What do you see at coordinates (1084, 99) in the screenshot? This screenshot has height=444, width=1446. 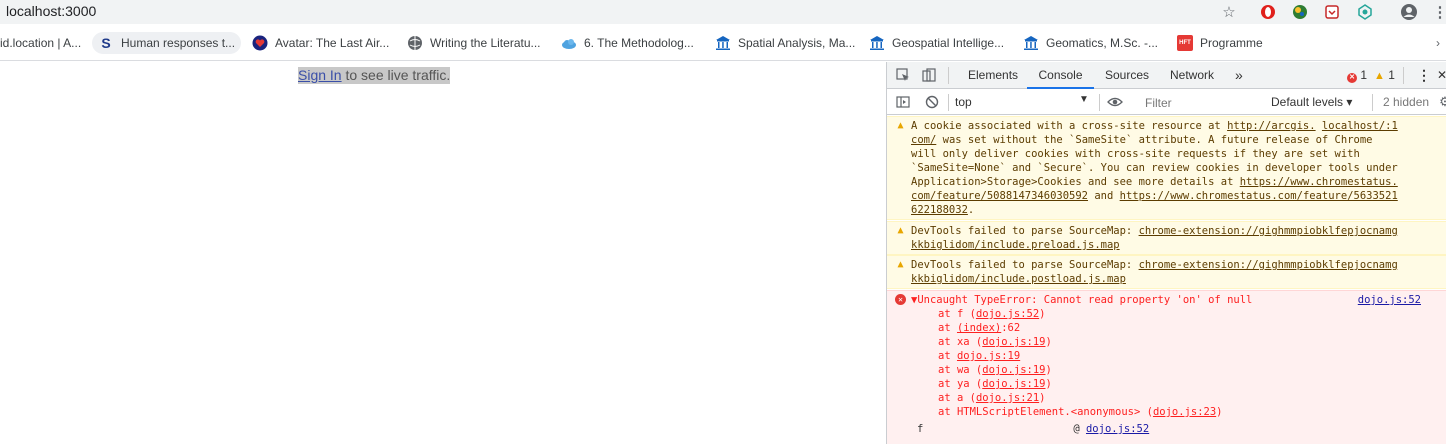 I see `chevron-down-icon: ▼` at bounding box center [1084, 99].